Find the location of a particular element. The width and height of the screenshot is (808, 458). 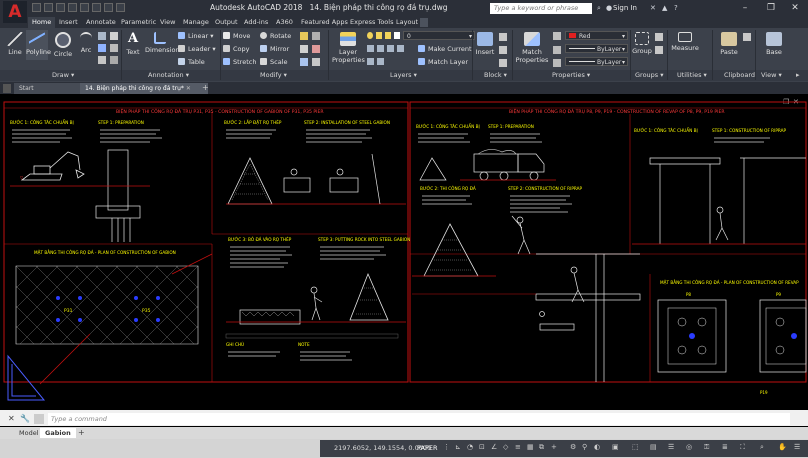

gradient-icon is located at coordinates (102, 60).